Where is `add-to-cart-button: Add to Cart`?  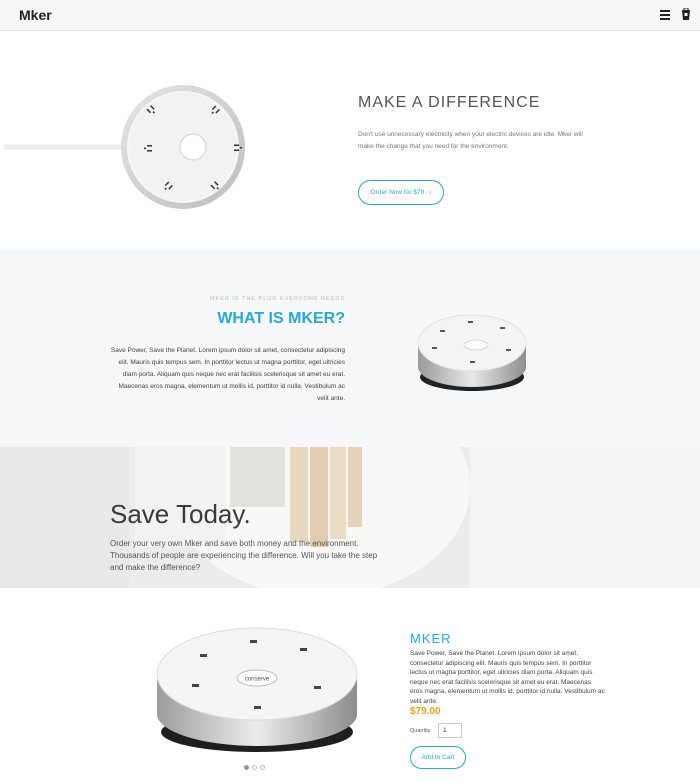
add-to-cart-button: Add to Cart is located at coordinates (438, 757).